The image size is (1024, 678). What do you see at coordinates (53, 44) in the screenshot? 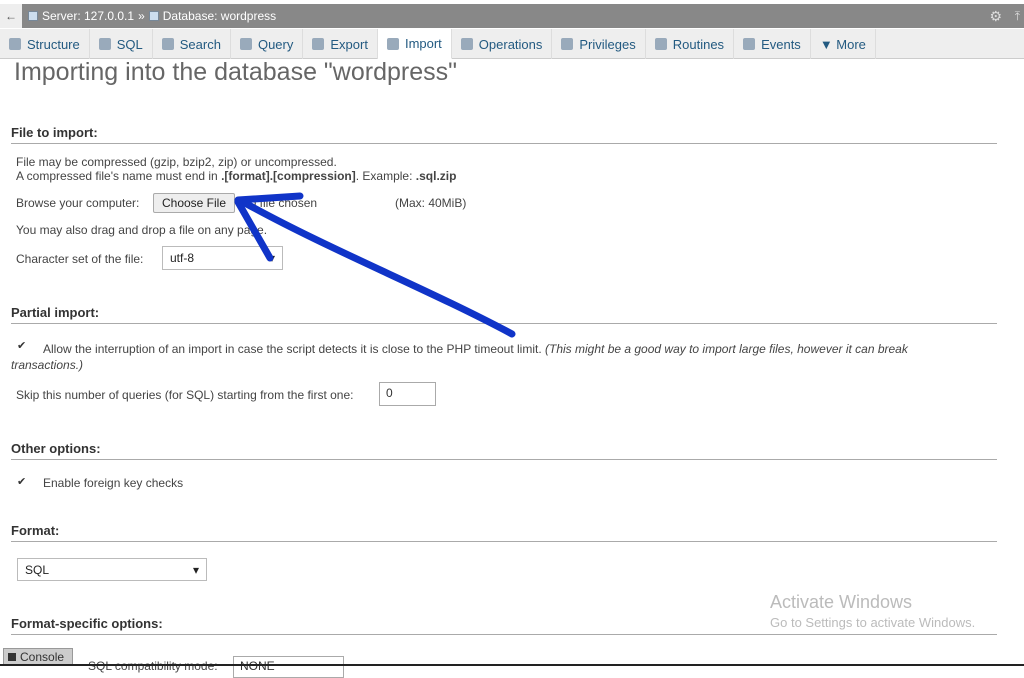
I see `tab-label: Structure` at bounding box center [53, 44].